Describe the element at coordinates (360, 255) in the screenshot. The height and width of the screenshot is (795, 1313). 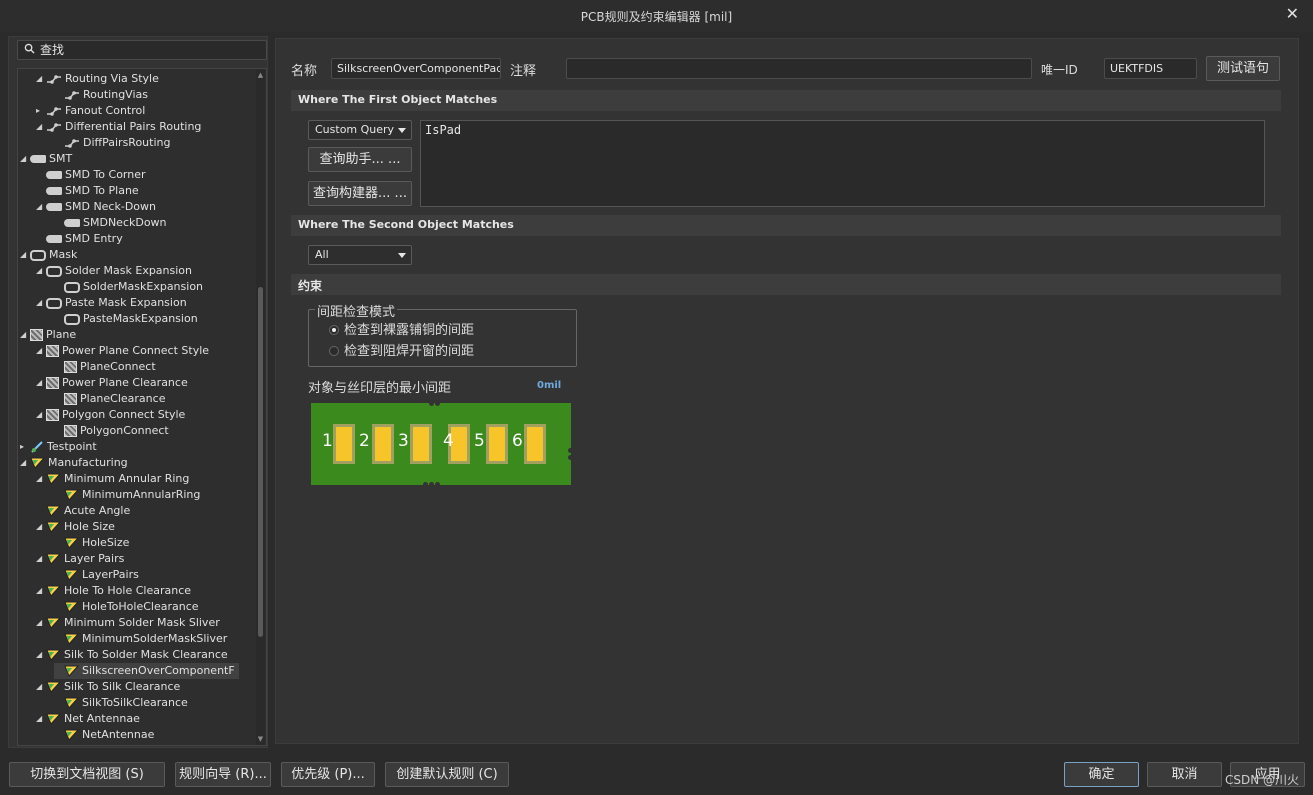
I see `second-scope-dropdown: All` at that location.